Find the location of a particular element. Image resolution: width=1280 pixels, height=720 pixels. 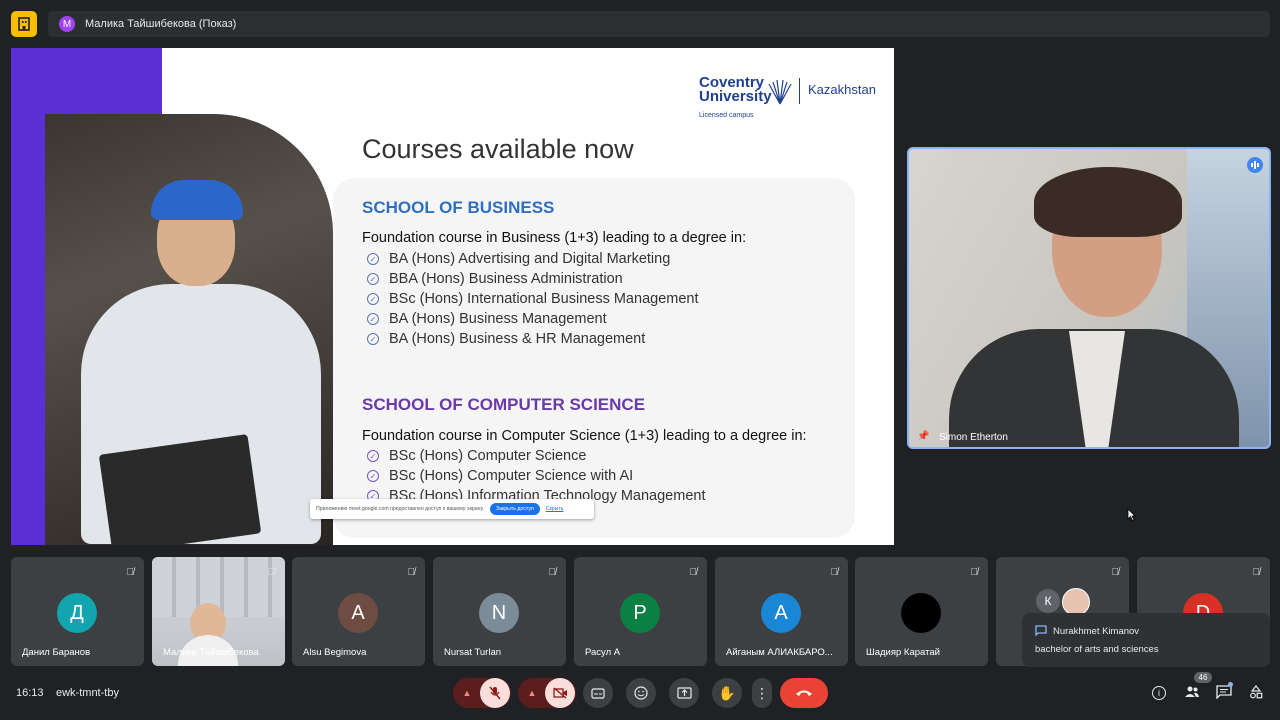

people-button is located at coordinates (1192, 694).